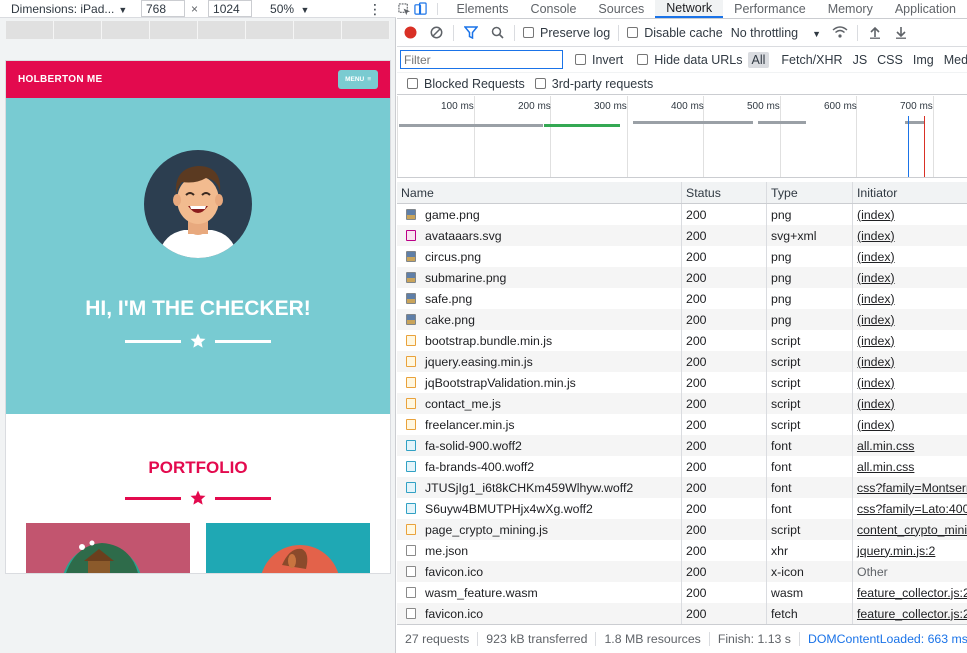  What do you see at coordinates (896, 551) in the screenshot?
I see `initiator-link: jquery.min.js:2` at bounding box center [896, 551].